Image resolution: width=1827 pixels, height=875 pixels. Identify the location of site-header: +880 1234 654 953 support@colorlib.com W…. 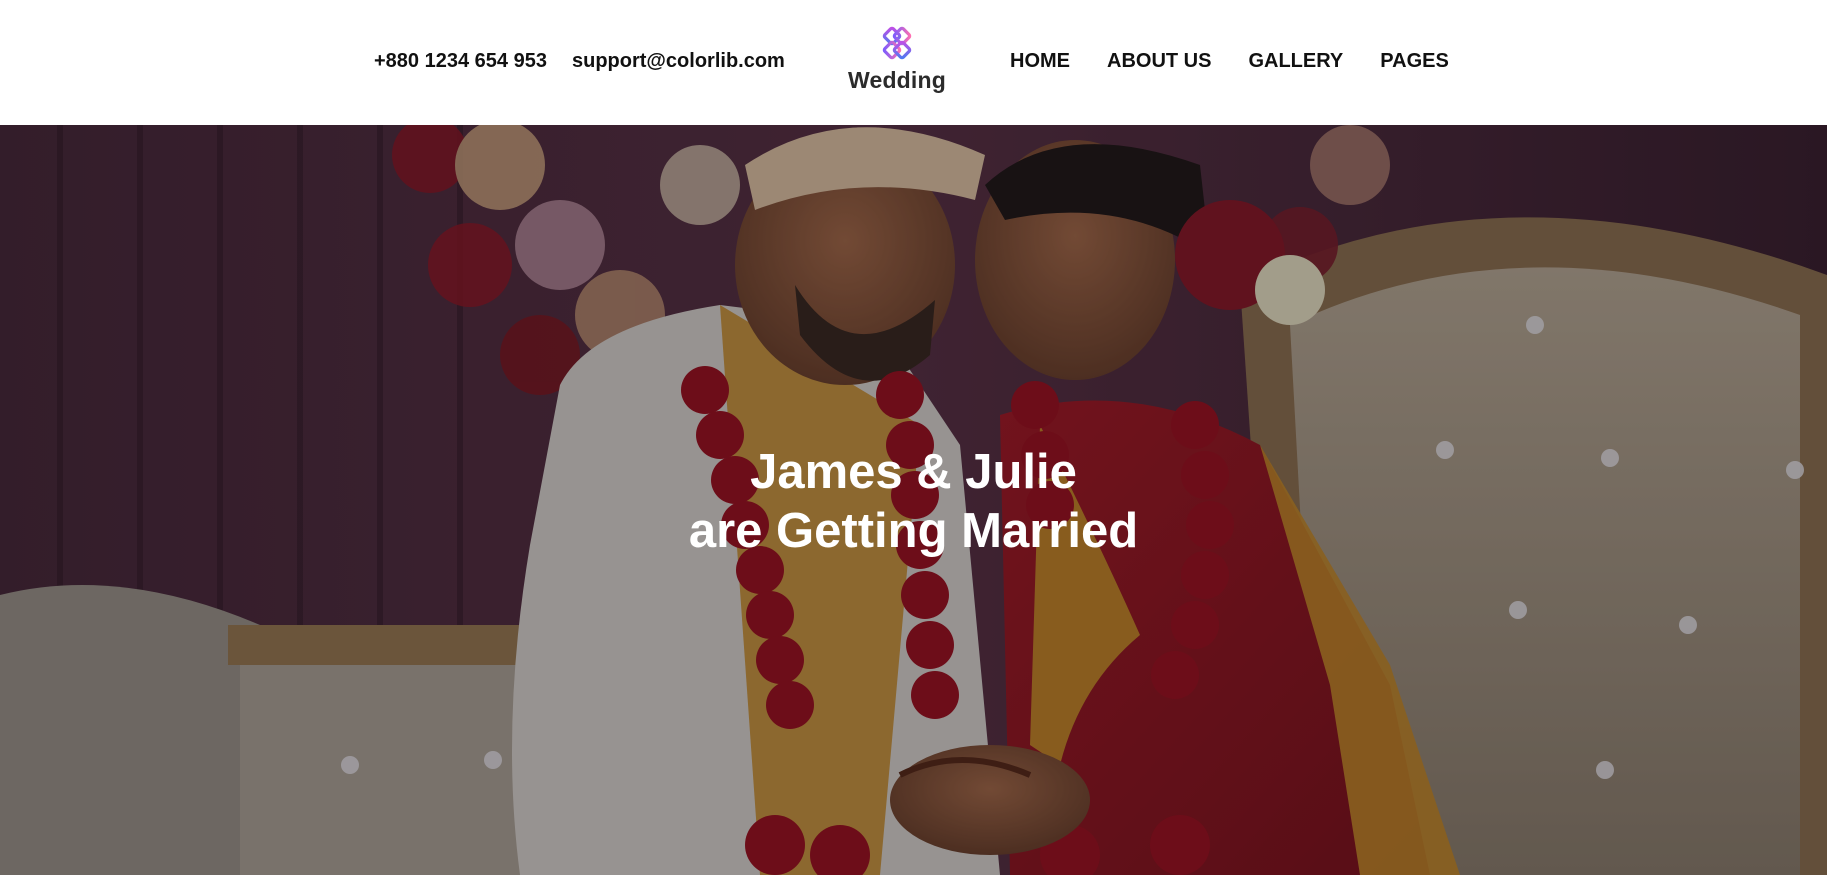
(913, 62).